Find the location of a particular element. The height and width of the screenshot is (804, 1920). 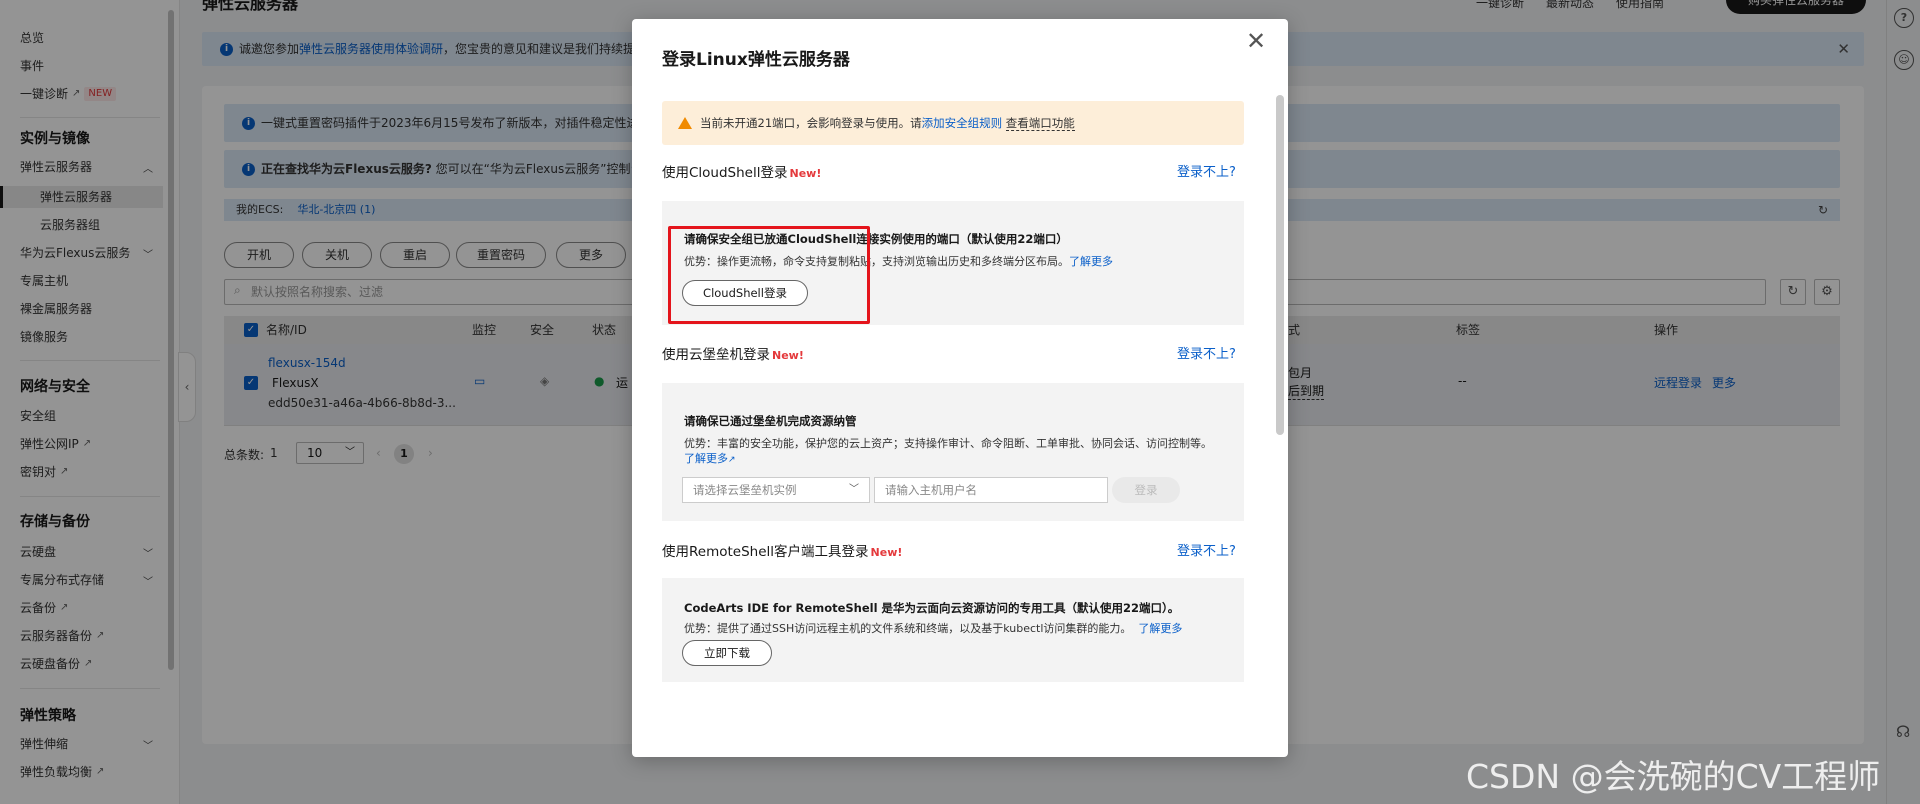

bastion-learn-more: 了解更多↗ is located at coordinates (710, 458).